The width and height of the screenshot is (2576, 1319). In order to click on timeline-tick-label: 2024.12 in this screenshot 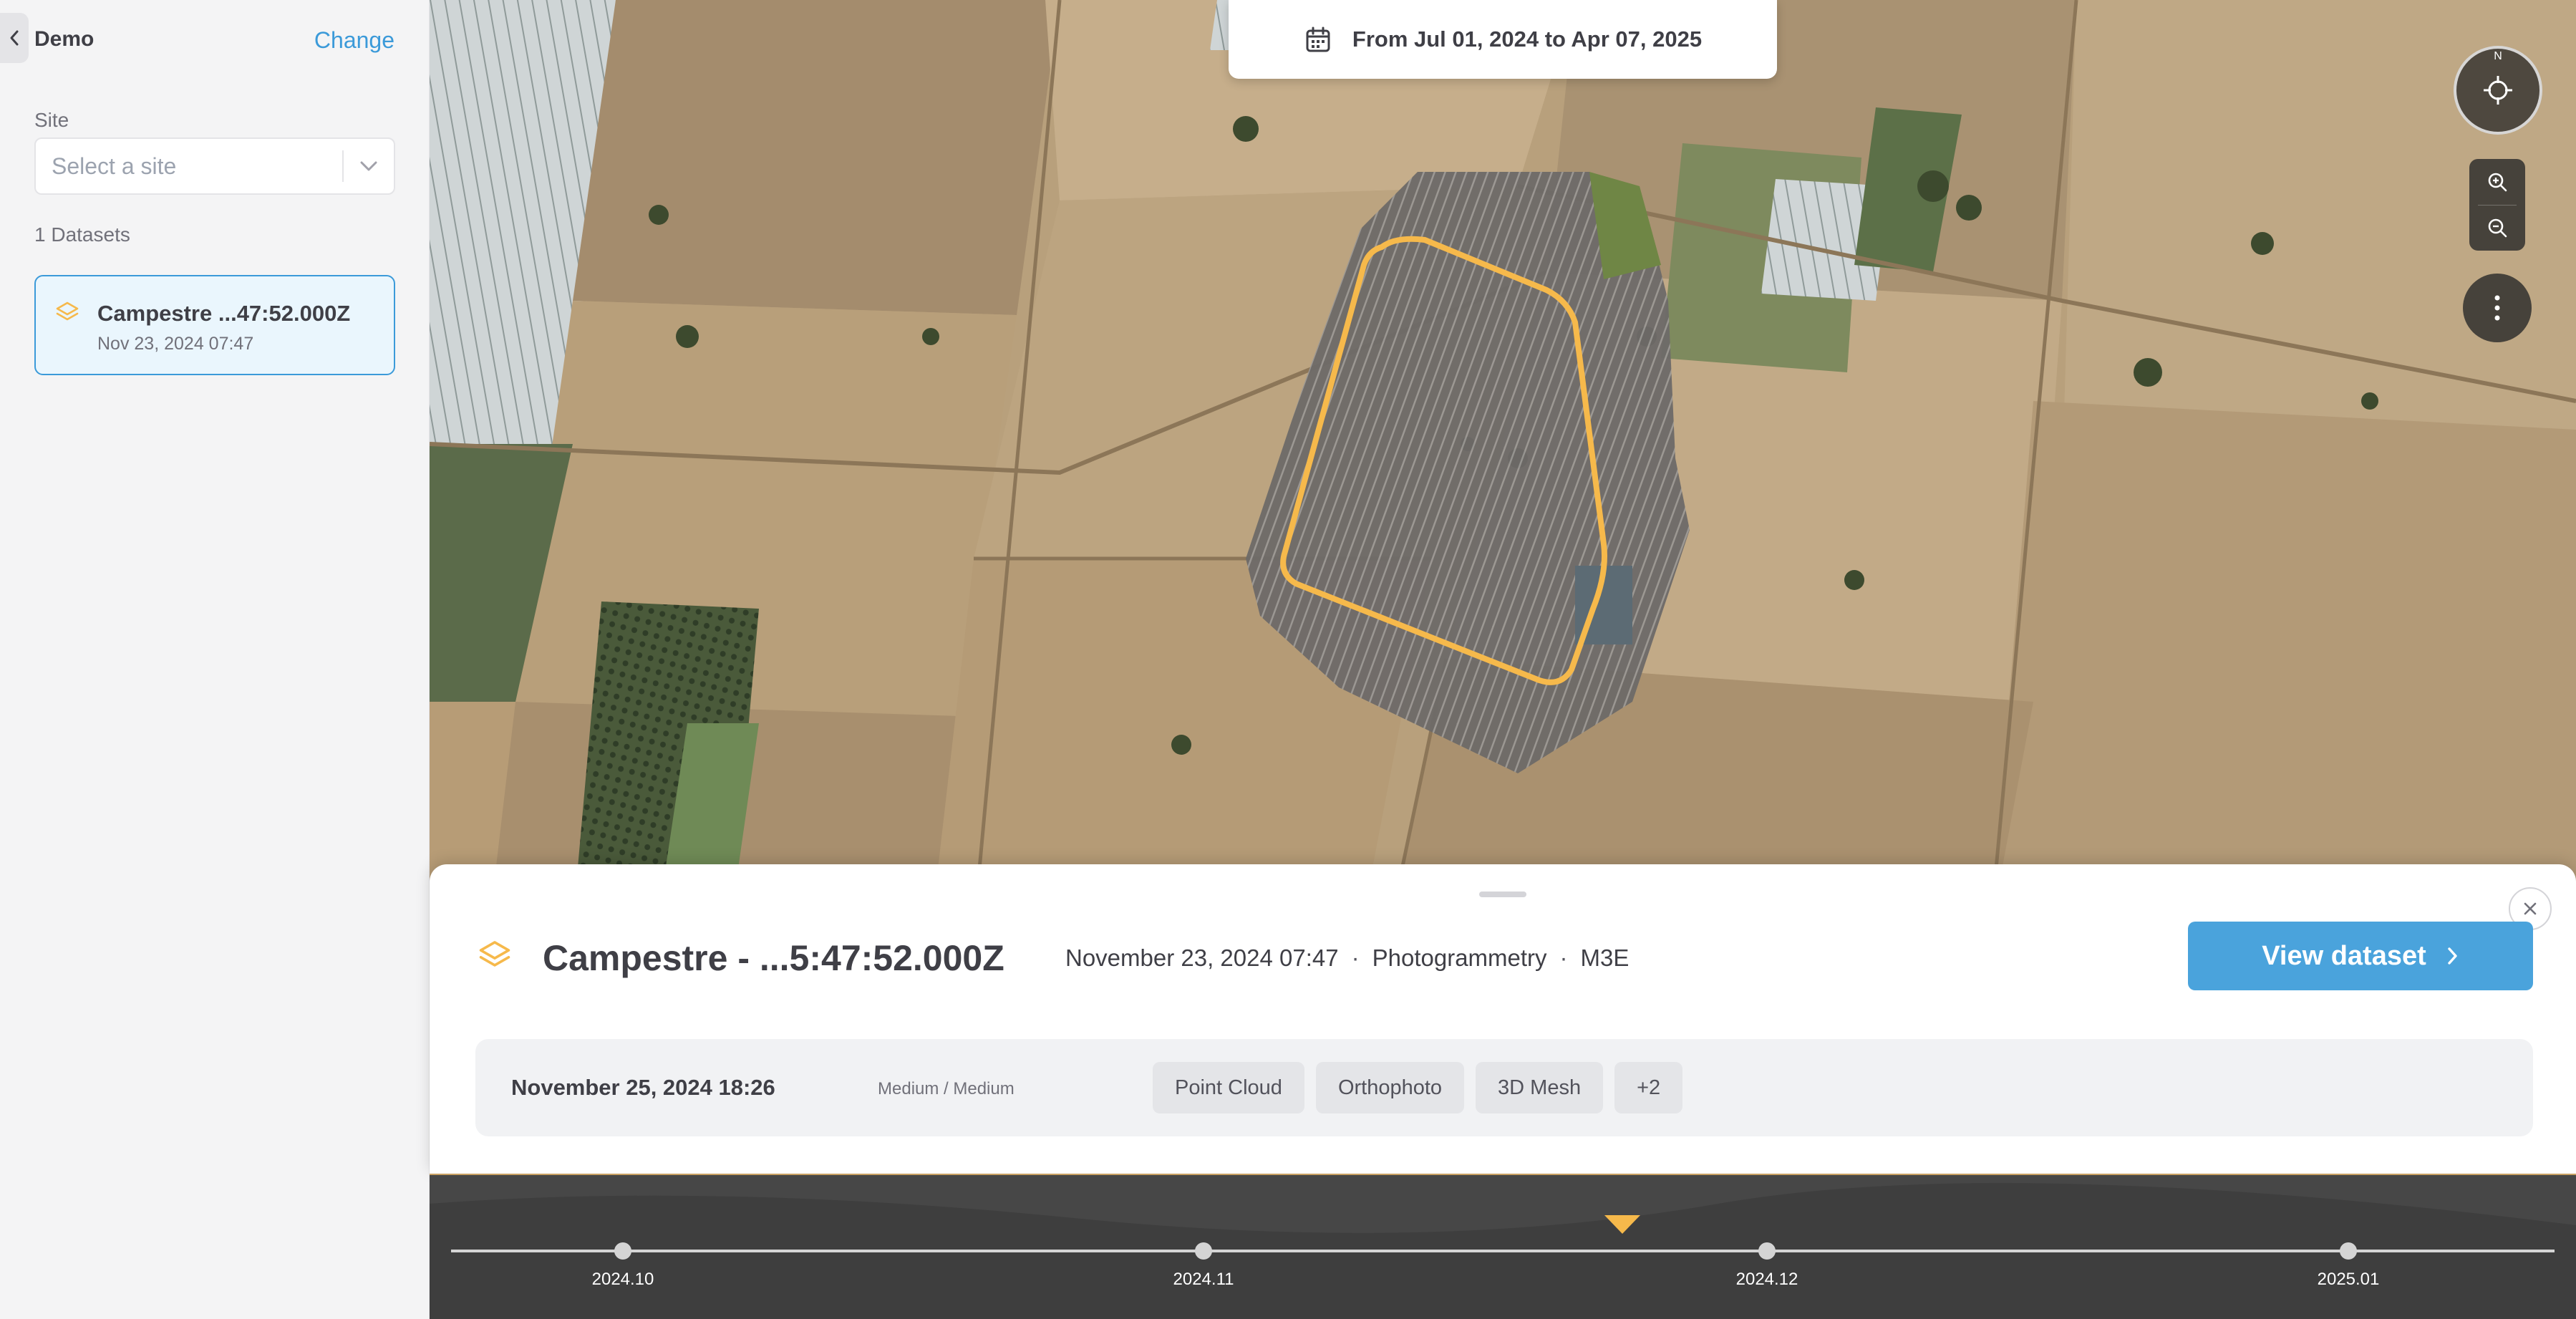, I will do `click(1766, 1279)`.